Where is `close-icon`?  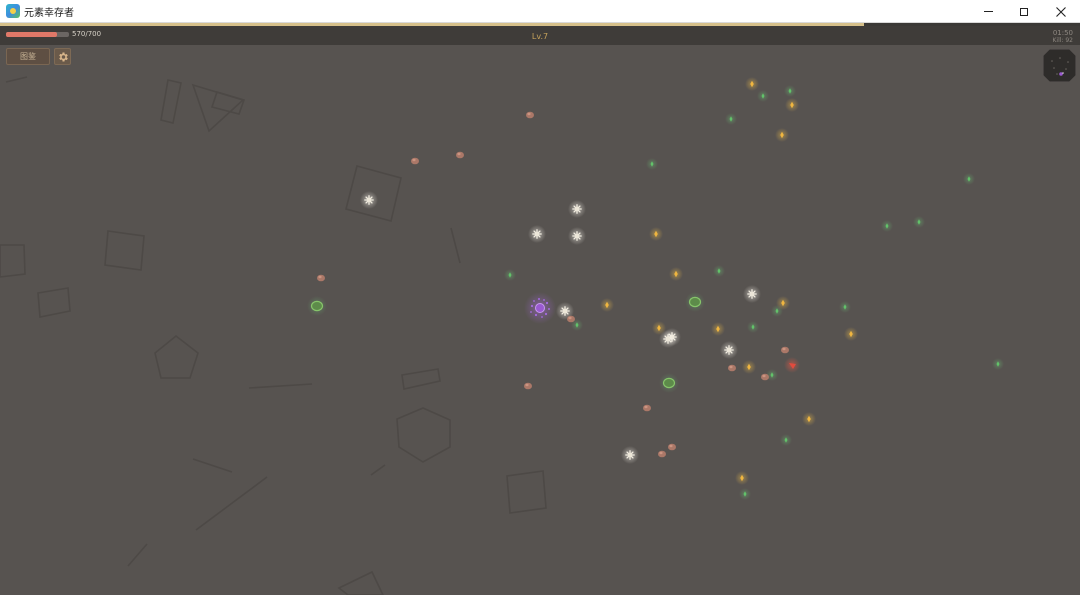 close-icon is located at coordinates (1061, 11).